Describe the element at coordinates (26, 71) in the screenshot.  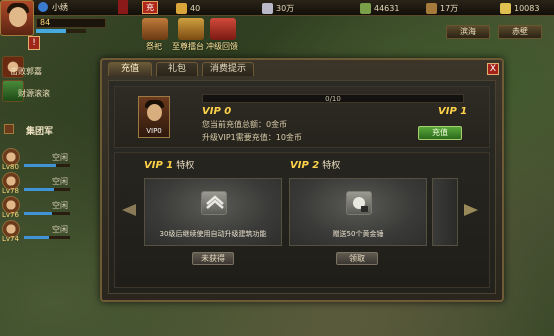
I see `quest-label-guojia: 击败郭嘉` at that location.